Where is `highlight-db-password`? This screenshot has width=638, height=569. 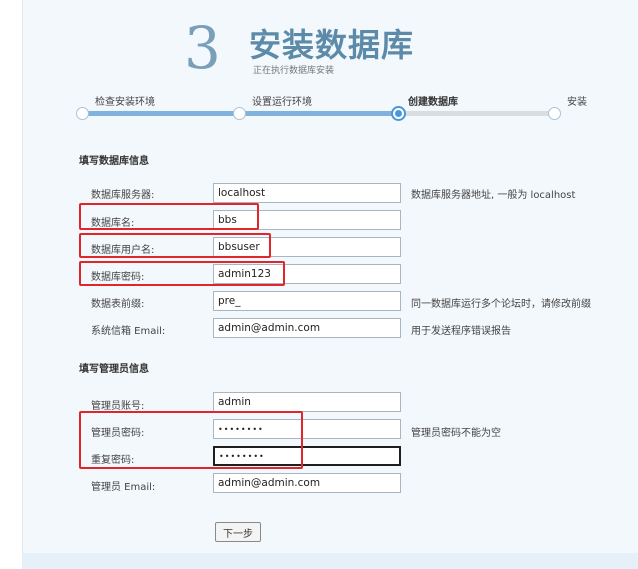
highlight-db-password is located at coordinates (182, 273).